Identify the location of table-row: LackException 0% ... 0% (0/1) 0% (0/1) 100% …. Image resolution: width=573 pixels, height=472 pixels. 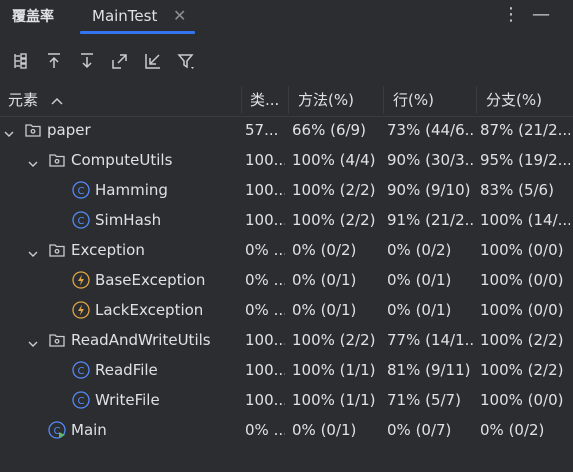
(286, 310).